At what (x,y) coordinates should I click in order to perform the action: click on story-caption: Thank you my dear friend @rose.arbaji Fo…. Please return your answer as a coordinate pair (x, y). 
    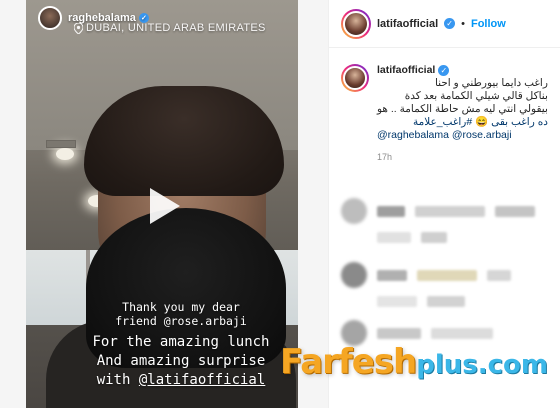
    Looking at the image, I should click on (177, 344).